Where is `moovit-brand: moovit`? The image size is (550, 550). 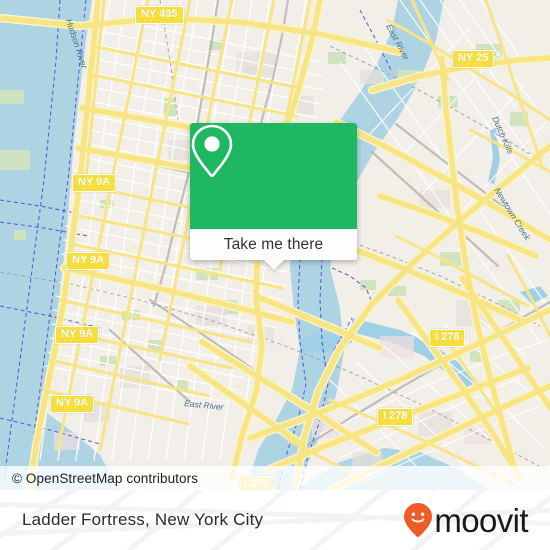
moovit-brand: moovit is located at coordinates (466, 520).